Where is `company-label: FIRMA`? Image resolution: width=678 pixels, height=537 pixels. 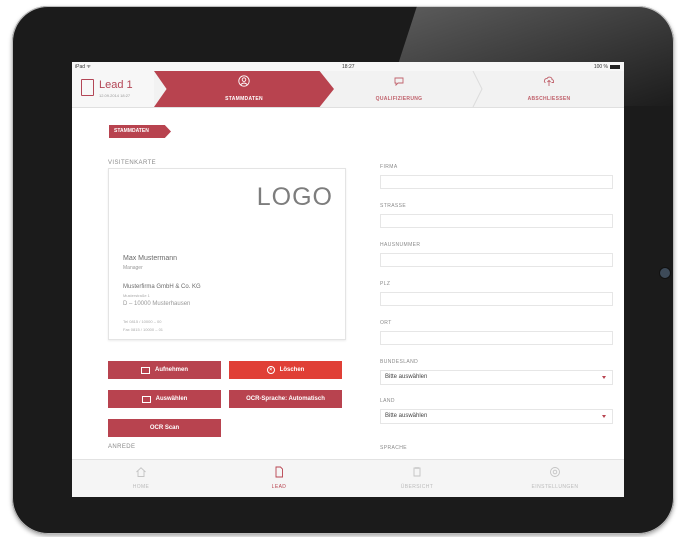 company-label: FIRMA is located at coordinates (389, 167).